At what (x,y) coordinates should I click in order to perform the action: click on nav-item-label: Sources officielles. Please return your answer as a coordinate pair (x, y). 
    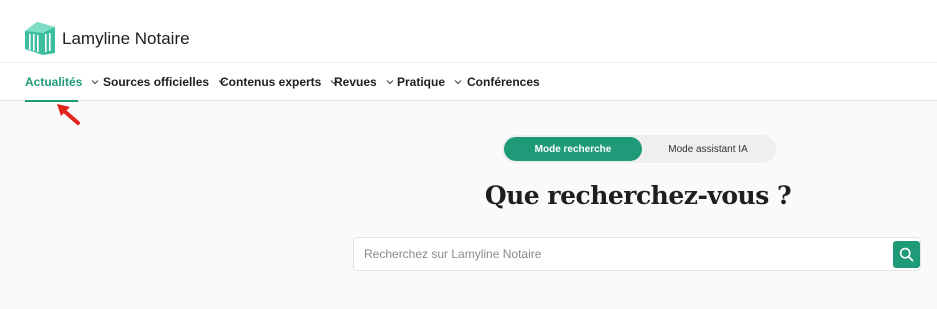
    Looking at the image, I should click on (156, 82).